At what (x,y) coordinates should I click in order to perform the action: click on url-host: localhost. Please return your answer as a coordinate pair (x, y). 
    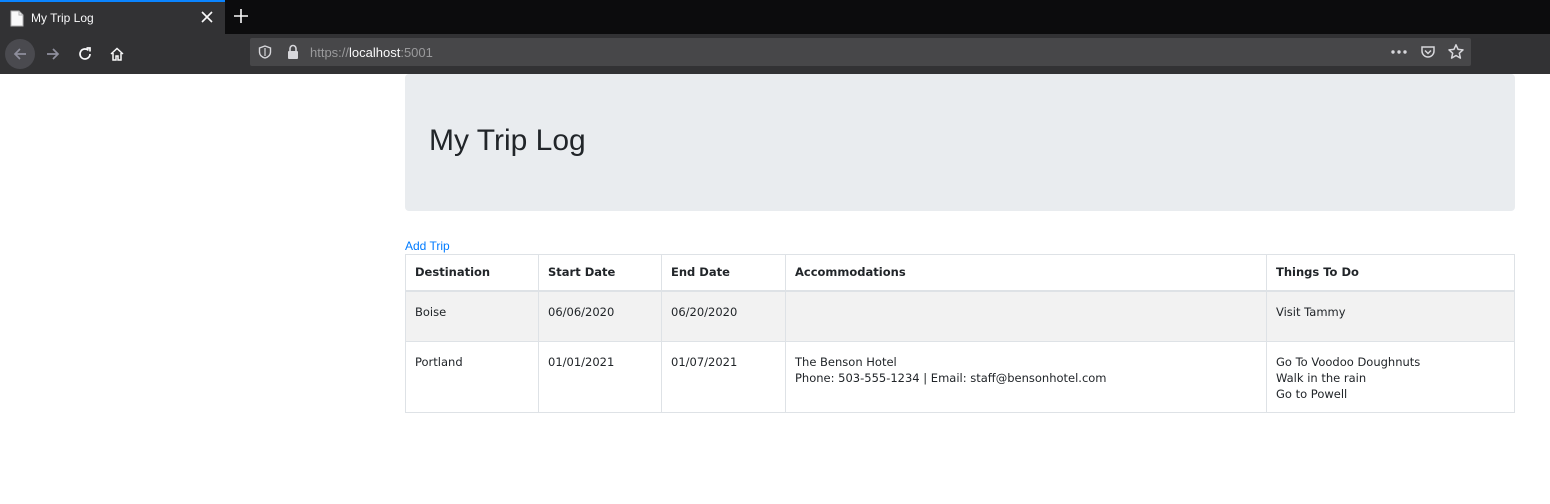
    Looking at the image, I should click on (375, 52).